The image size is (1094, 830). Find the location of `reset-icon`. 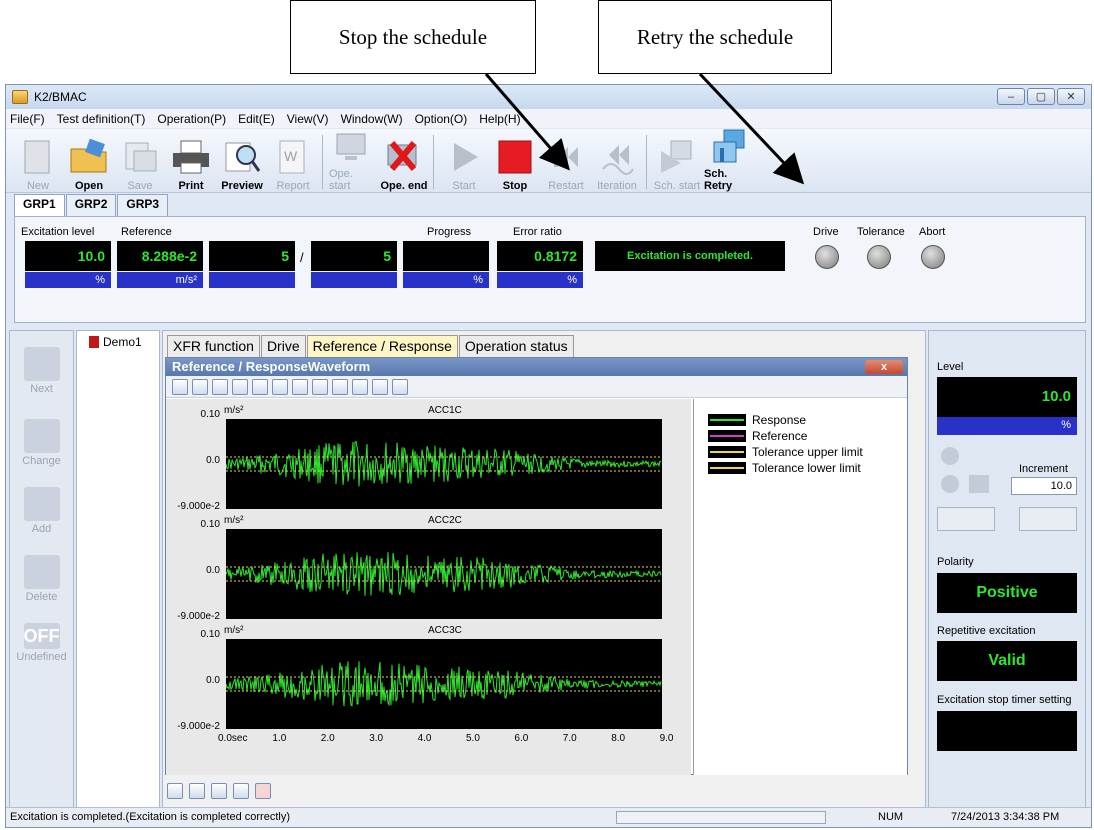

reset-icon is located at coordinates (300, 386).